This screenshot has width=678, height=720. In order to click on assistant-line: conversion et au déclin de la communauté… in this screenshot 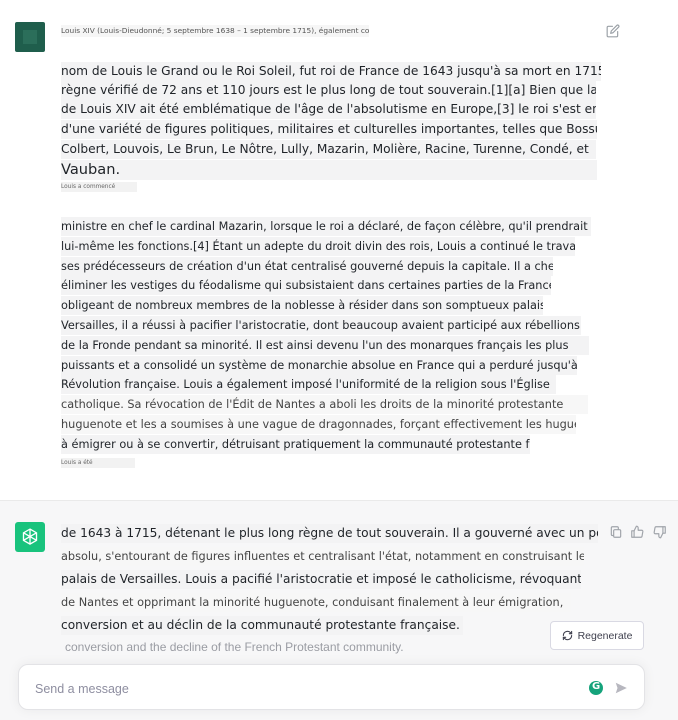, I will do `click(262, 625)`.